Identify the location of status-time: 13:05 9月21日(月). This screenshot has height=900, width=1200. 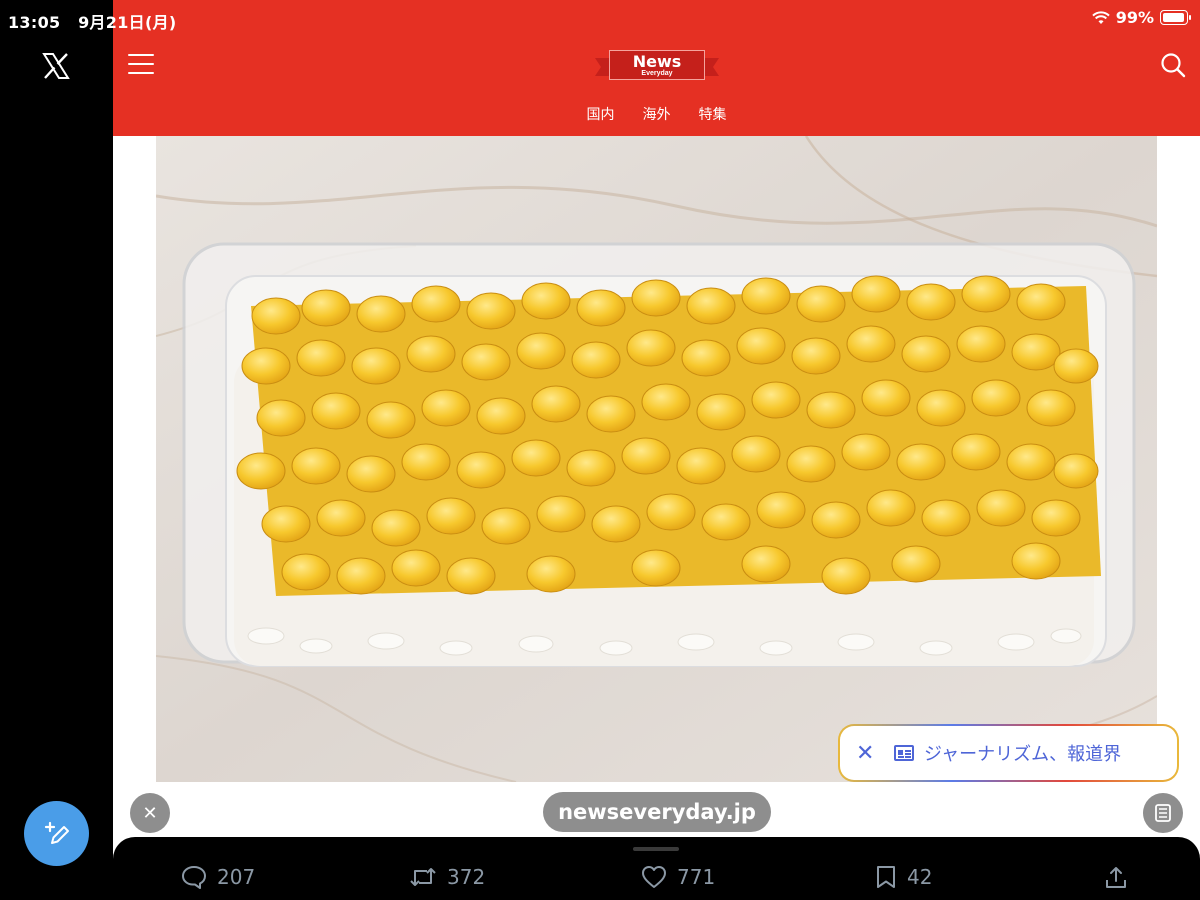
(92, 22).